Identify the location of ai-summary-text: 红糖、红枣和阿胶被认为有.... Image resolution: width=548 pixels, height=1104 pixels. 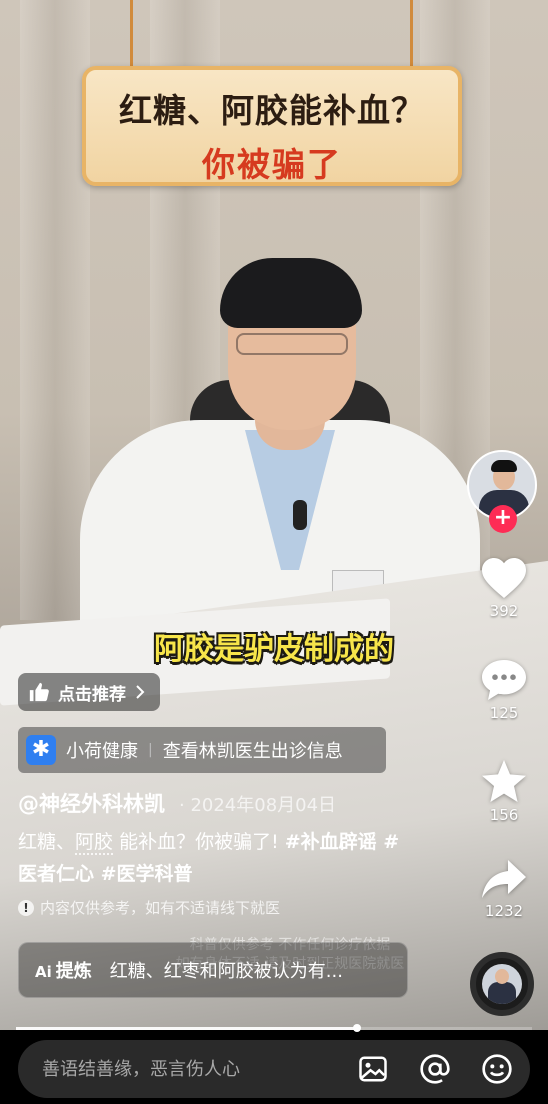
(226, 971).